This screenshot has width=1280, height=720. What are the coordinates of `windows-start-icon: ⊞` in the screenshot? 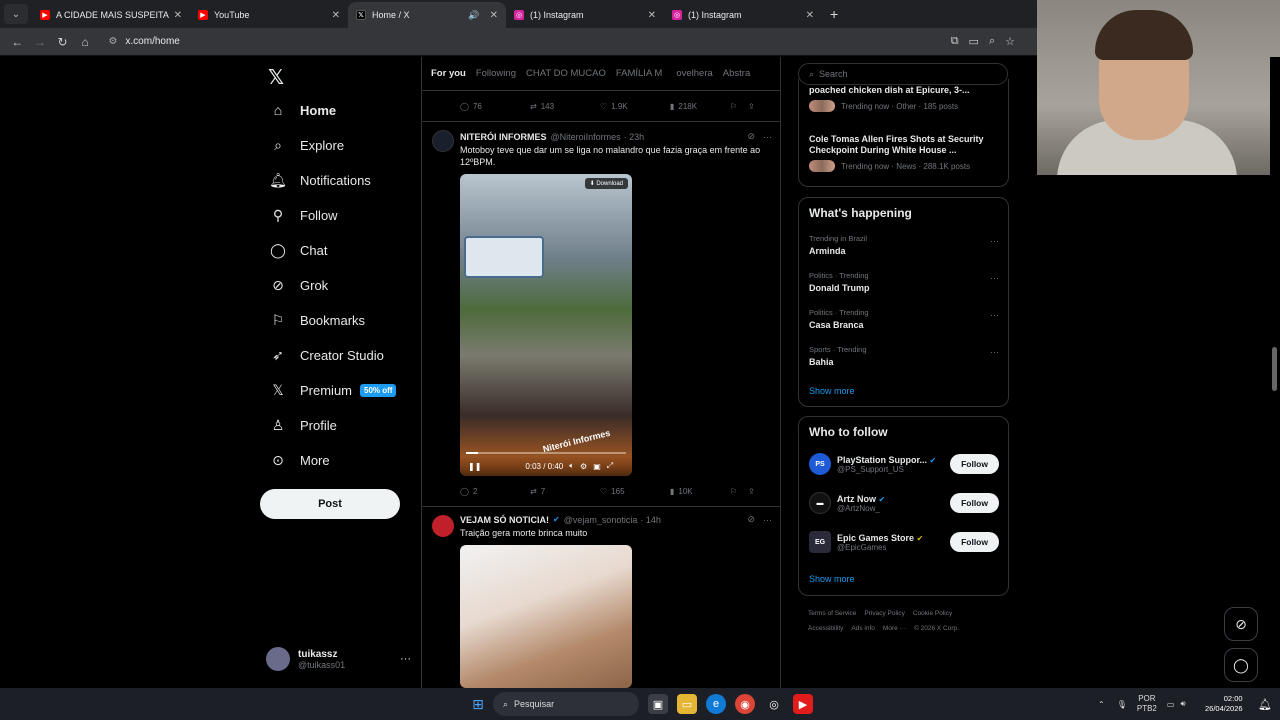 It's located at (478, 704).